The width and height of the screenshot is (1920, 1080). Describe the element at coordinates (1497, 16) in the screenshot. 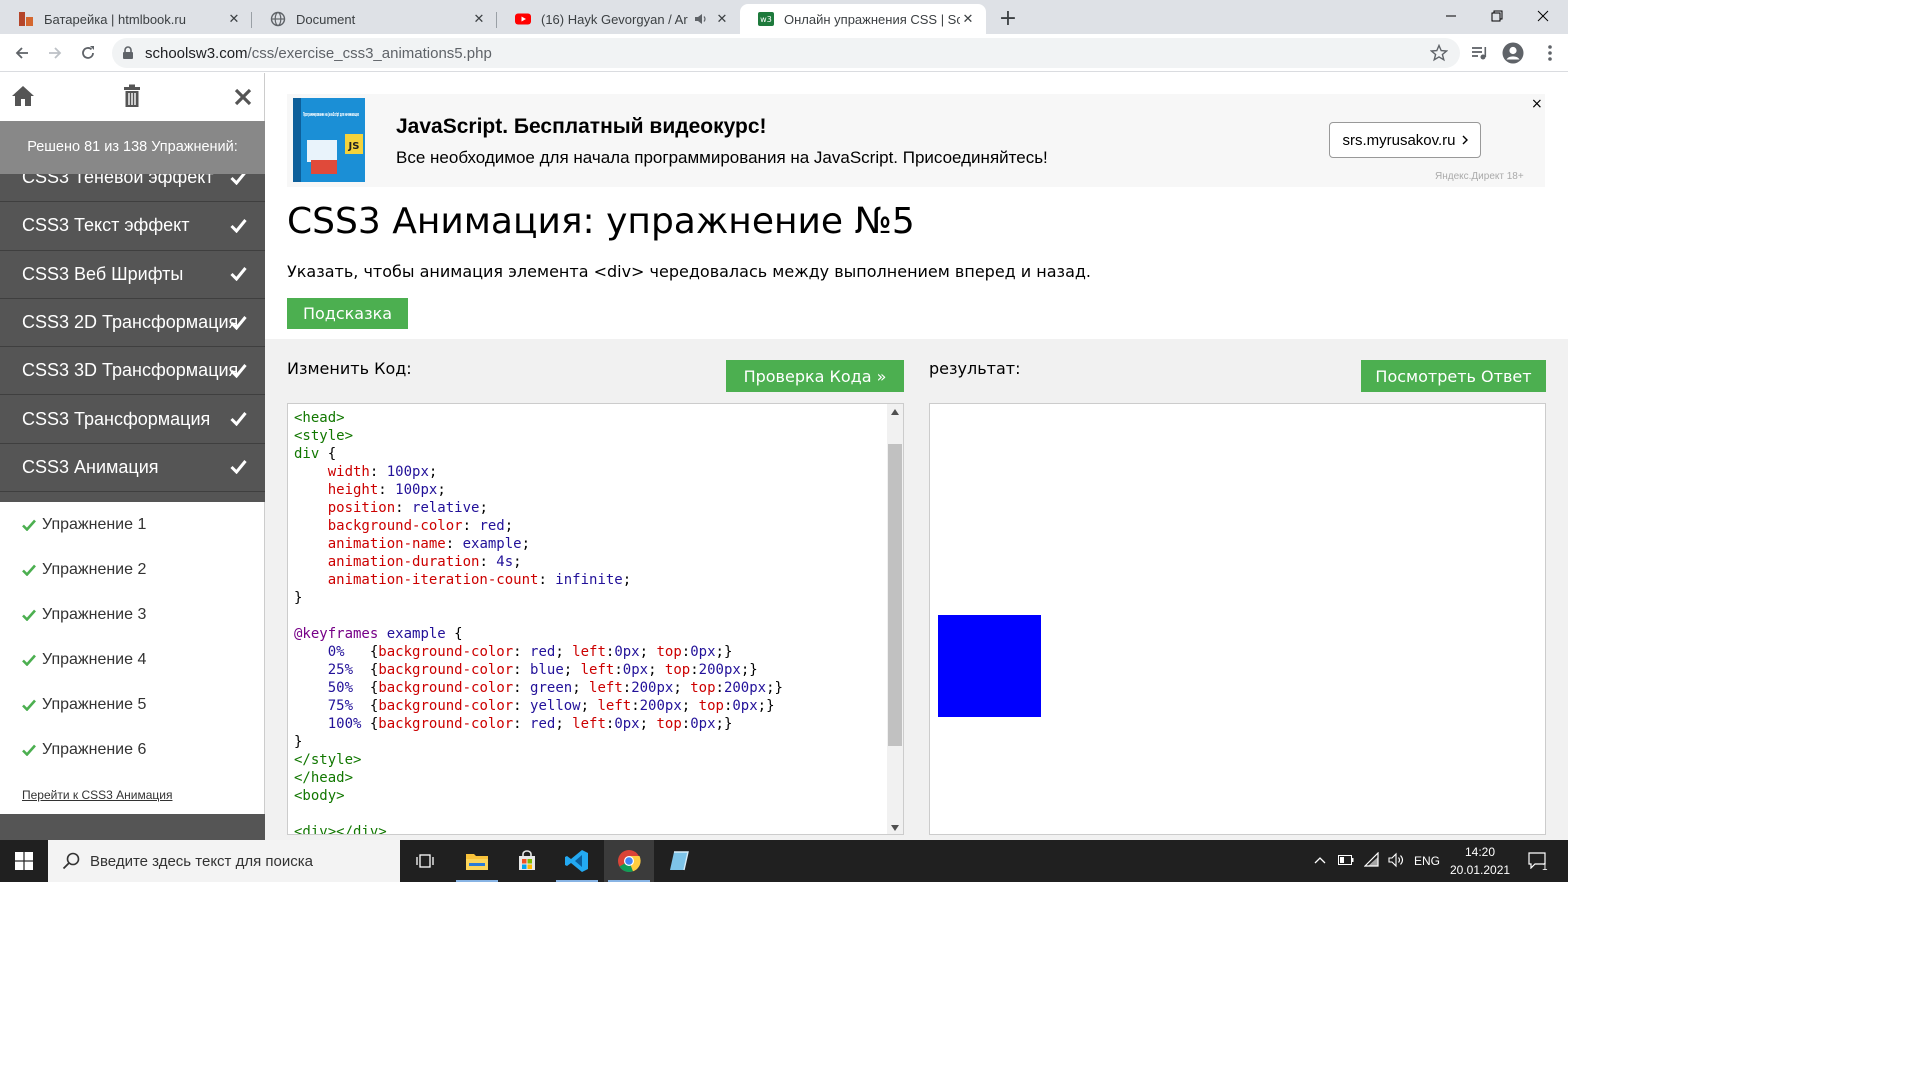

I see `maximize-button` at that location.